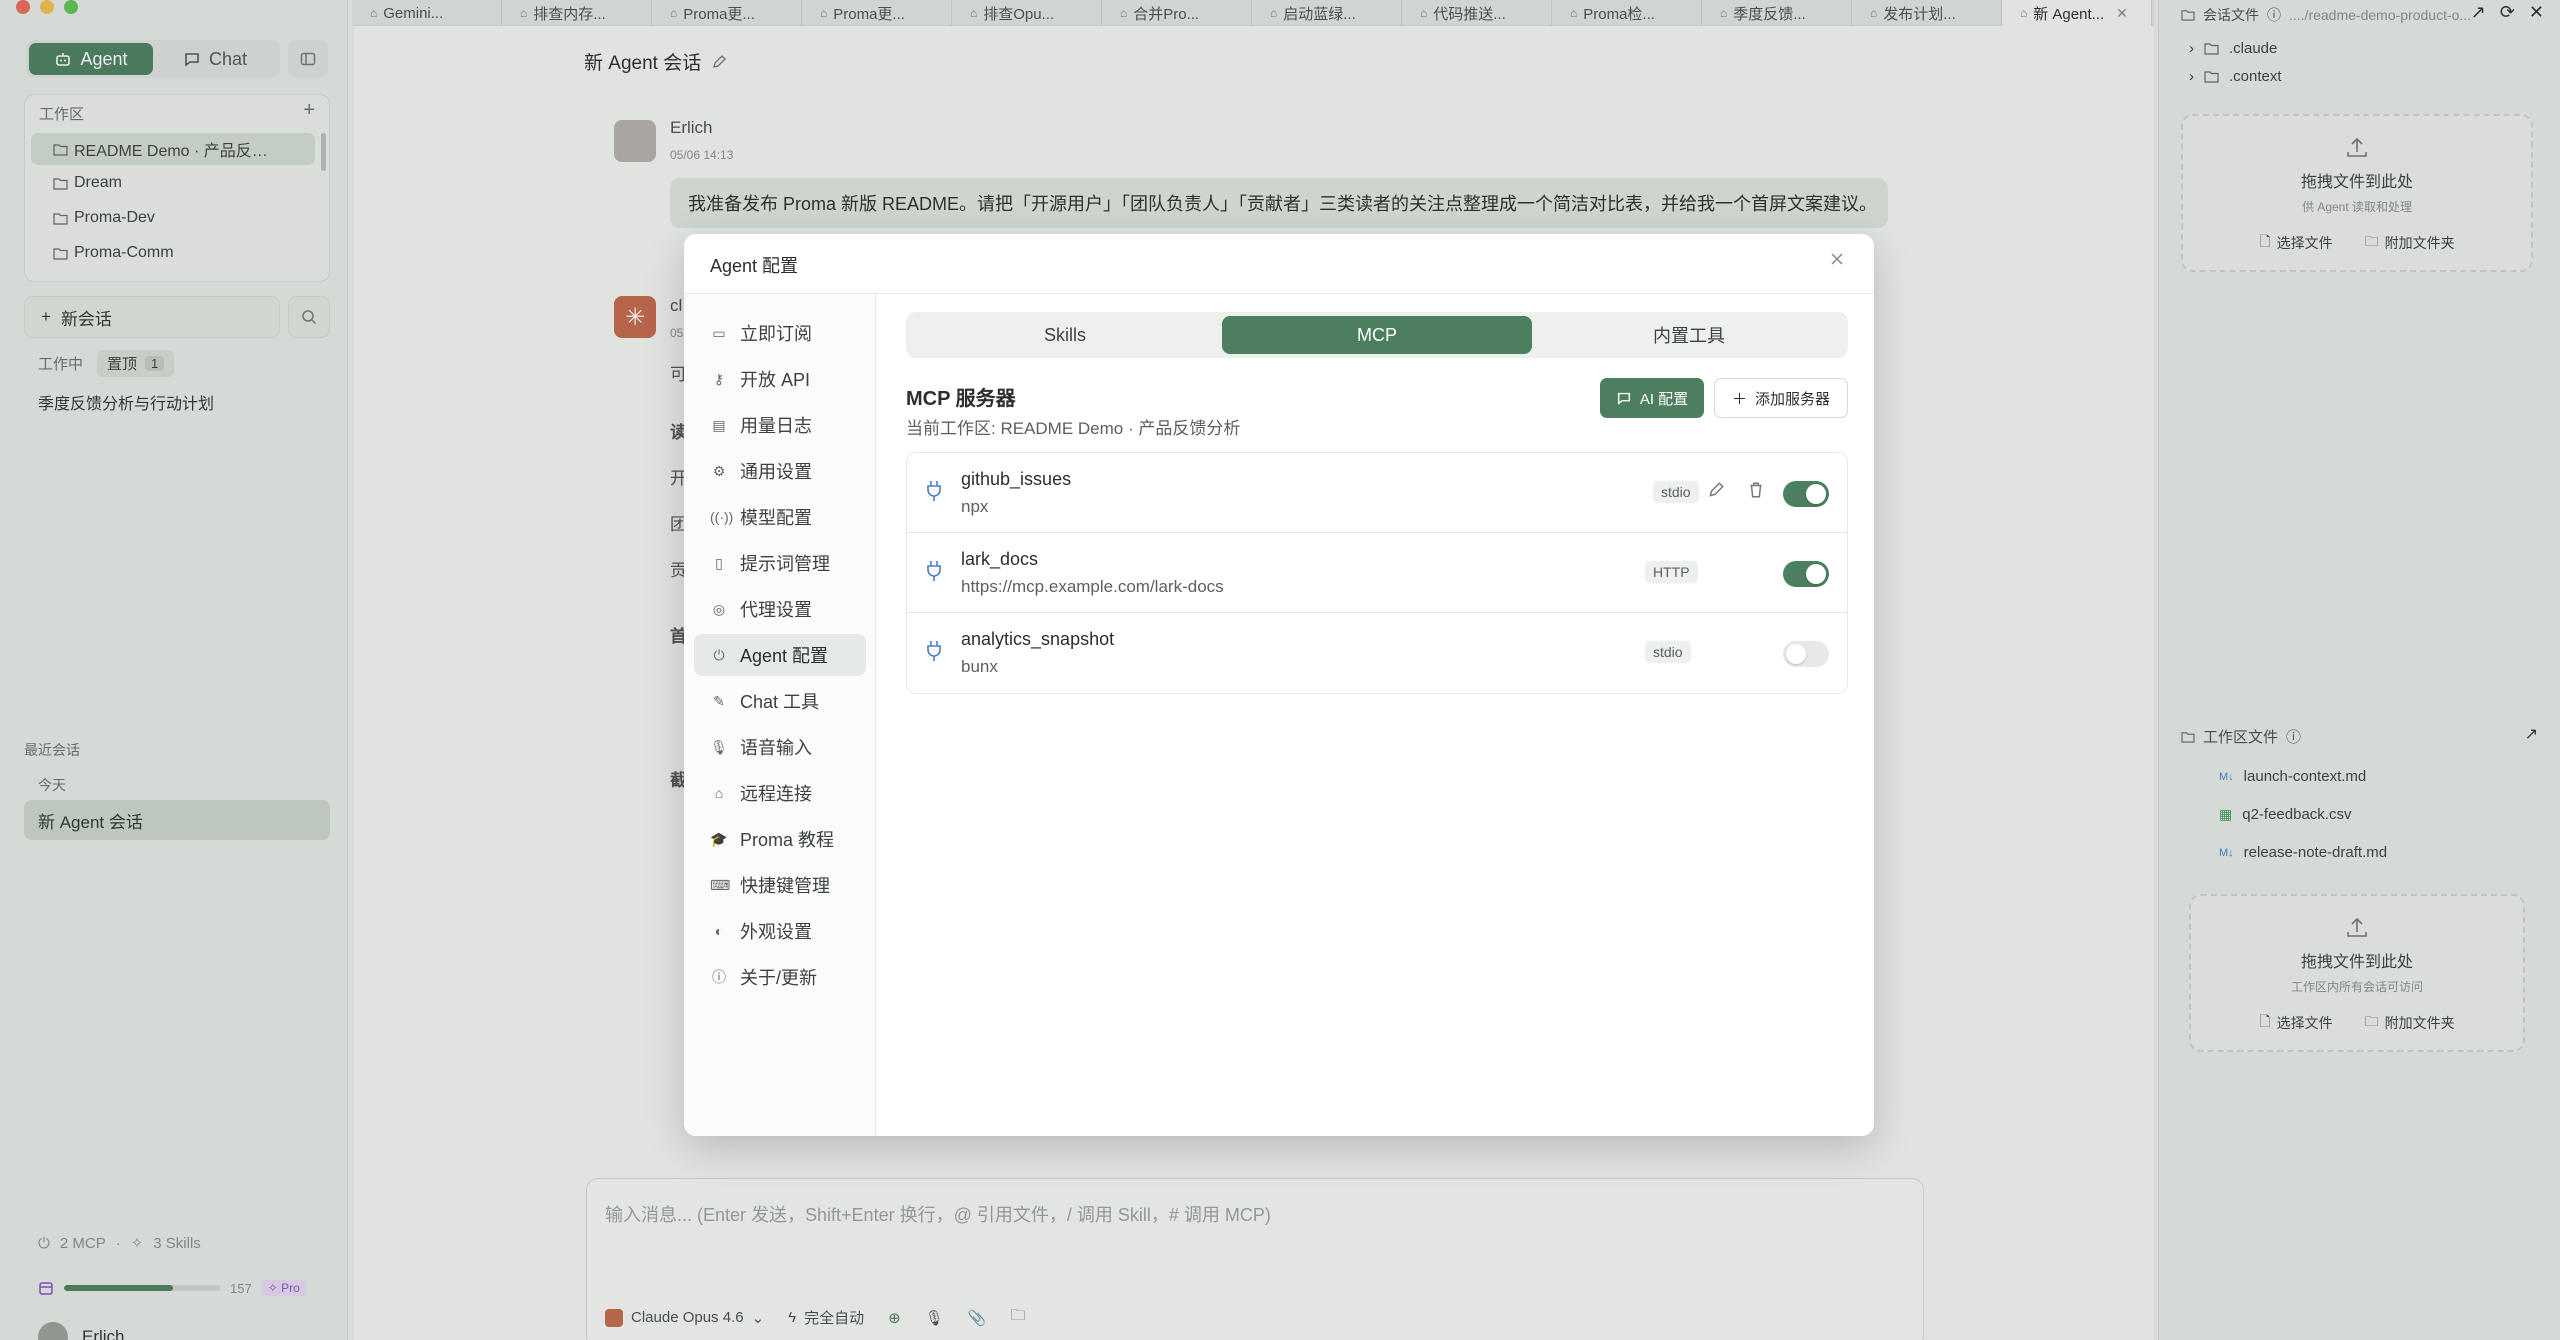 This screenshot has width=2560, height=1340. I want to click on nav-item: ✎ Chat 工具, so click(780, 701).